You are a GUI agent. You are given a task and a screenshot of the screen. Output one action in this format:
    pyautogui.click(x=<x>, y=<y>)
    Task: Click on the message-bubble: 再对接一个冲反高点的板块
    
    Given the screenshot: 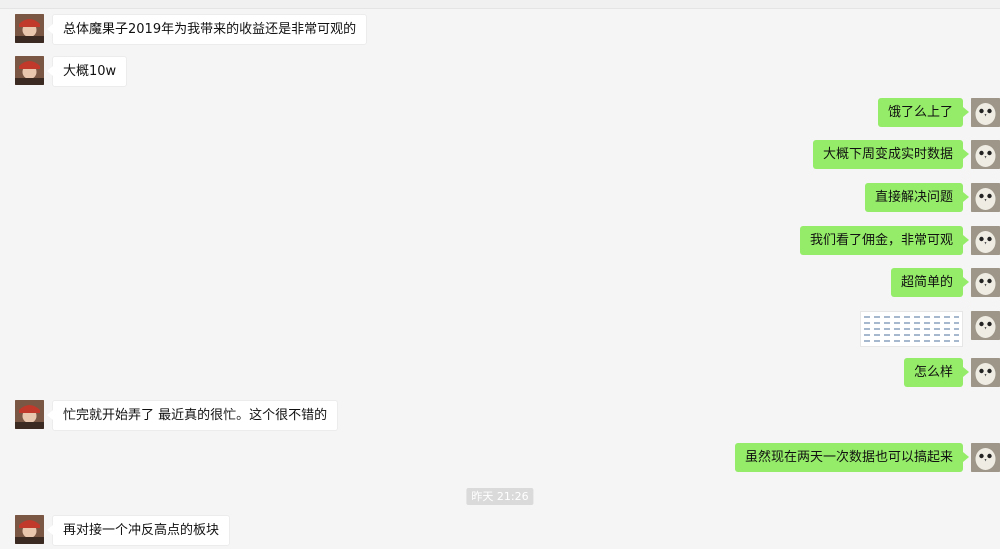 What is the action you would take?
    pyautogui.click(x=138, y=530)
    